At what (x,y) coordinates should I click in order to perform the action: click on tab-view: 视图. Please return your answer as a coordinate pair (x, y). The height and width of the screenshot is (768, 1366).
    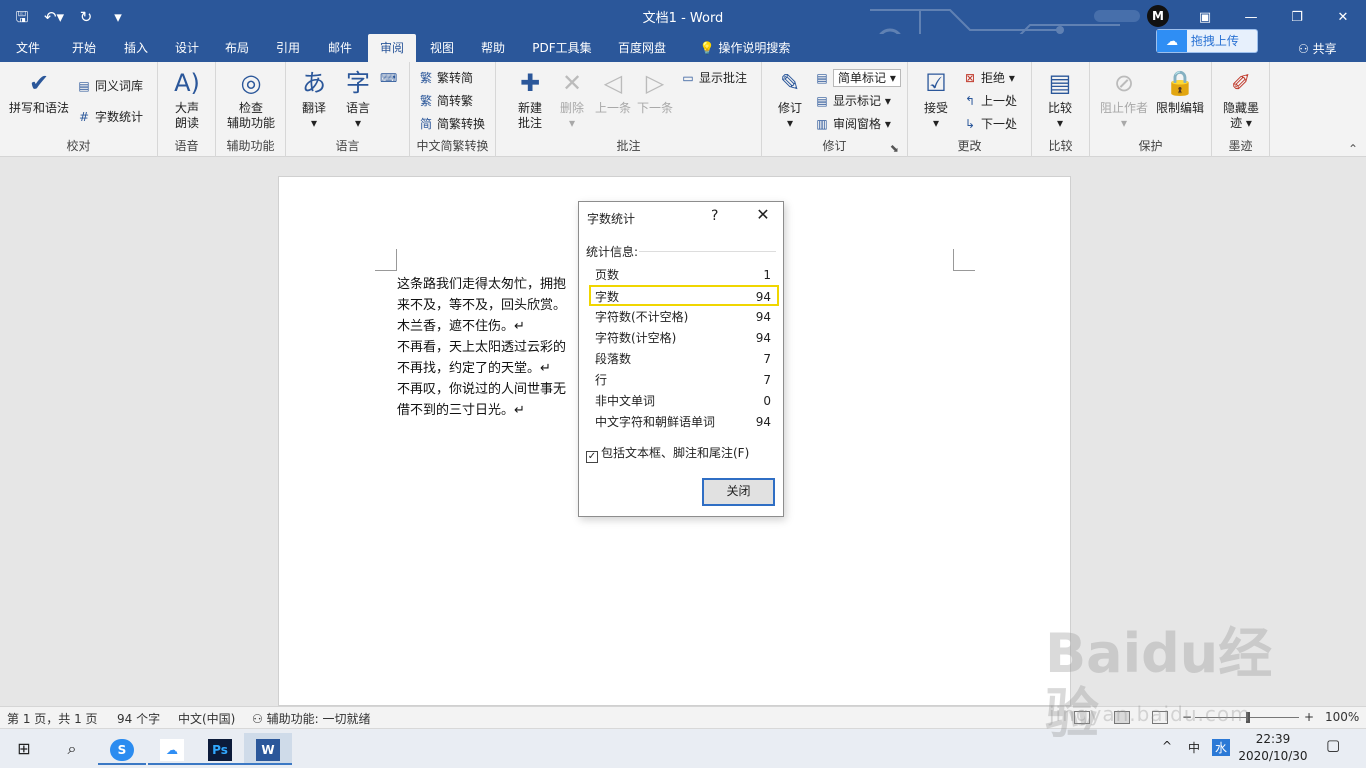
    Looking at the image, I should click on (442, 48).